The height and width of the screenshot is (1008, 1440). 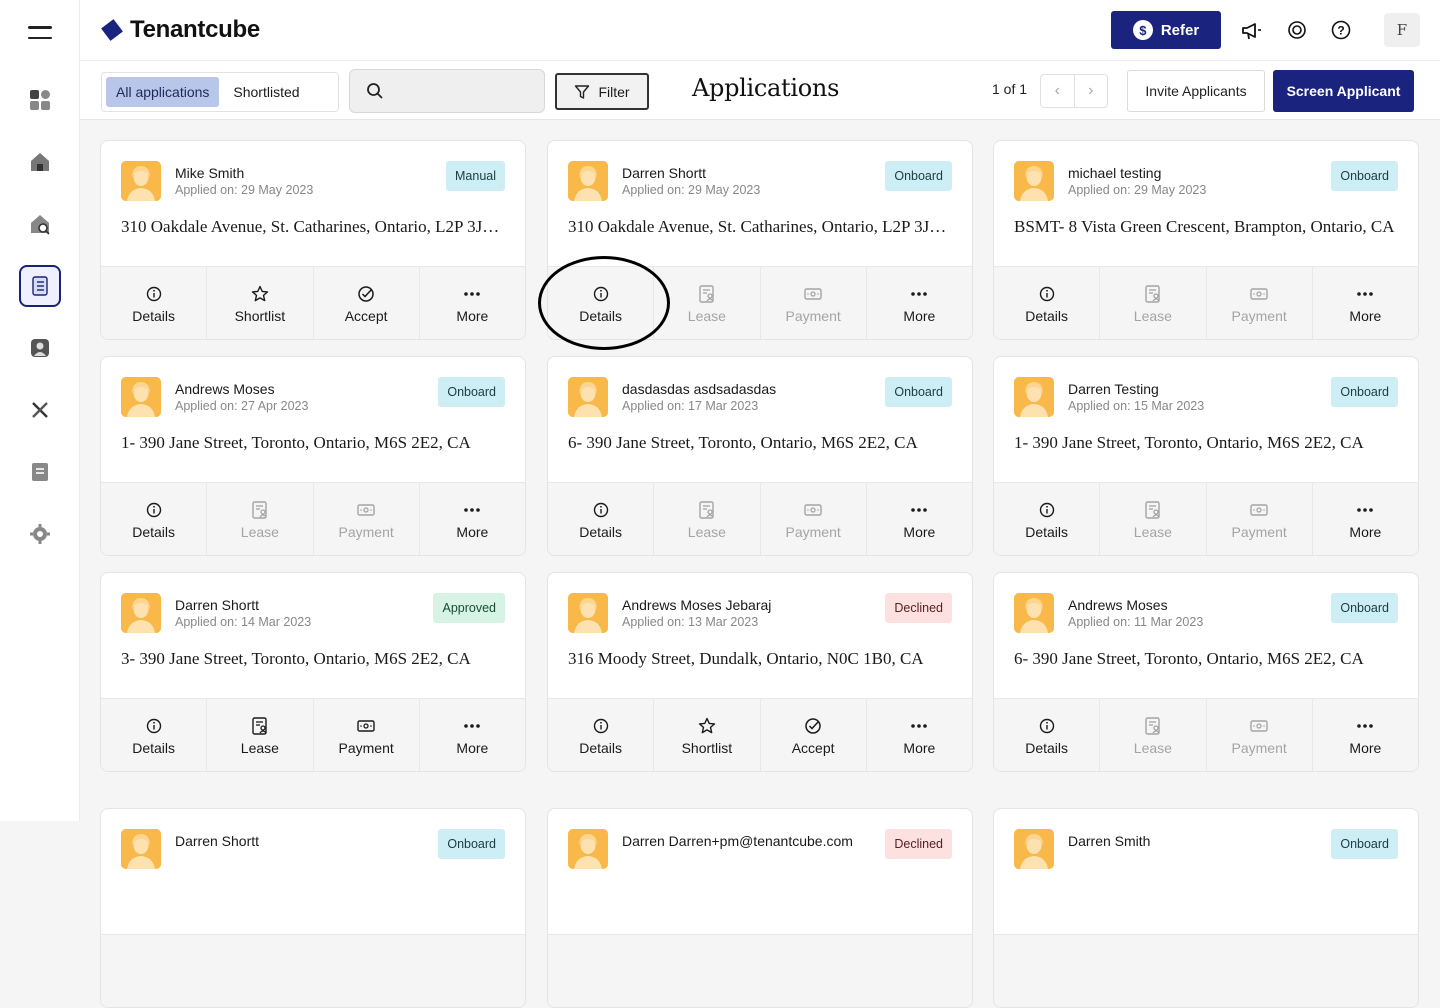 What do you see at coordinates (1206, 908) in the screenshot?
I see `application-card: Darren Smith Onboard` at bounding box center [1206, 908].